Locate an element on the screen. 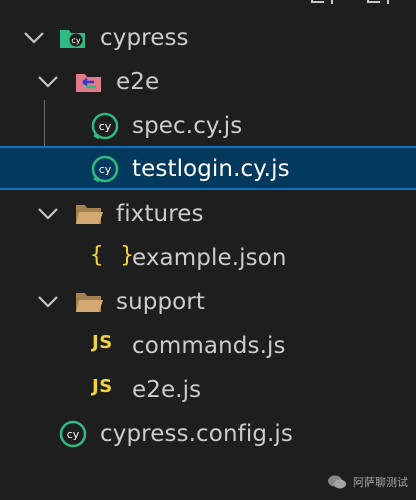 The width and height of the screenshot is (416, 500). tree-item-label: example.json is located at coordinates (209, 258).